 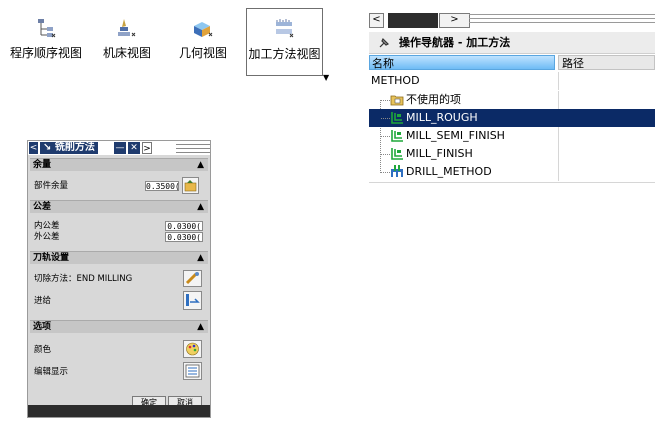 What do you see at coordinates (606, 62) in the screenshot?
I see `column-path-header: 路径` at bounding box center [606, 62].